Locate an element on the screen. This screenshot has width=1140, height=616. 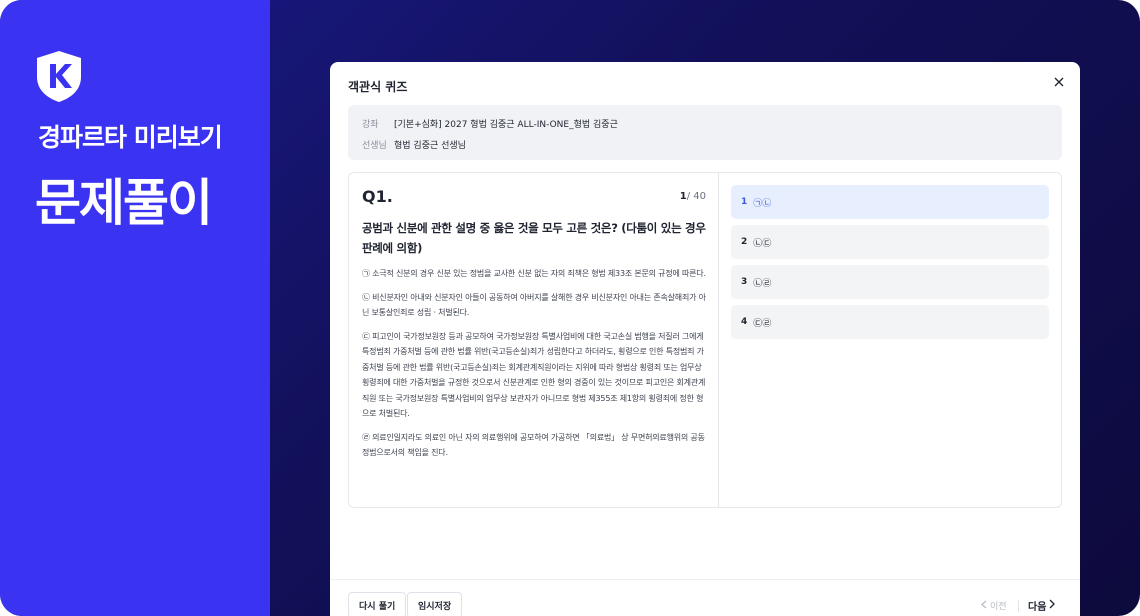
question-counter: 1/ 40 is located at coordinates (693, 196).